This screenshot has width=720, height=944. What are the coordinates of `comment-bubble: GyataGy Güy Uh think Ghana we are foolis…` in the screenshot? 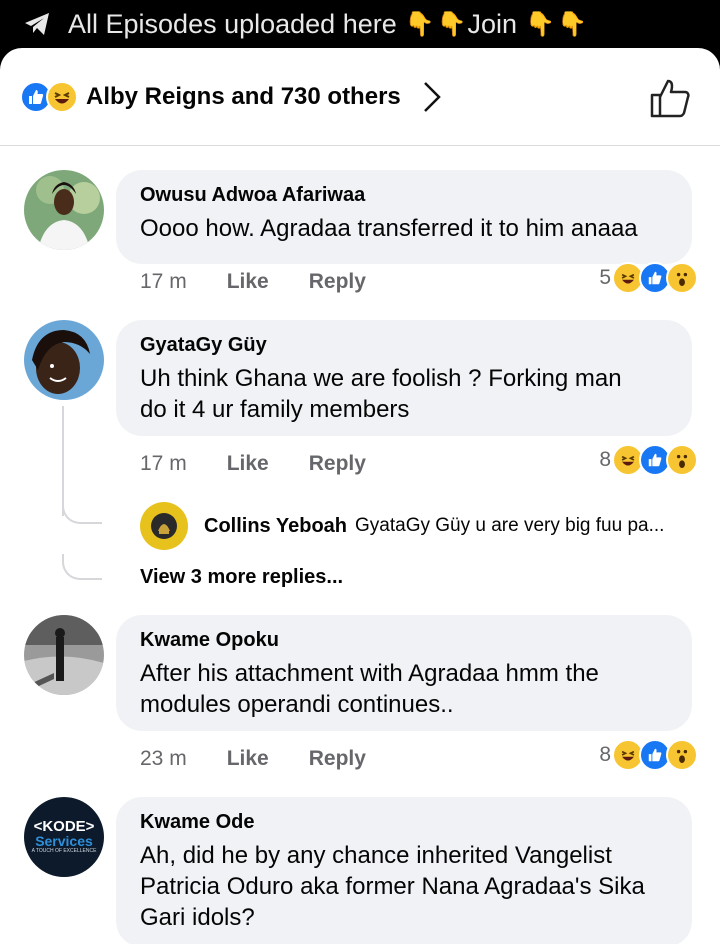 It's located at (404, 378).